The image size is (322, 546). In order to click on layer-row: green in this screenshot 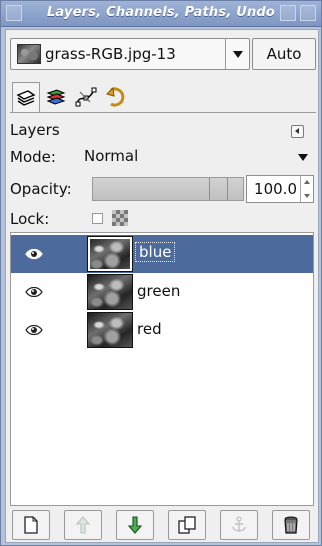, I will do `click(162, 292)`.